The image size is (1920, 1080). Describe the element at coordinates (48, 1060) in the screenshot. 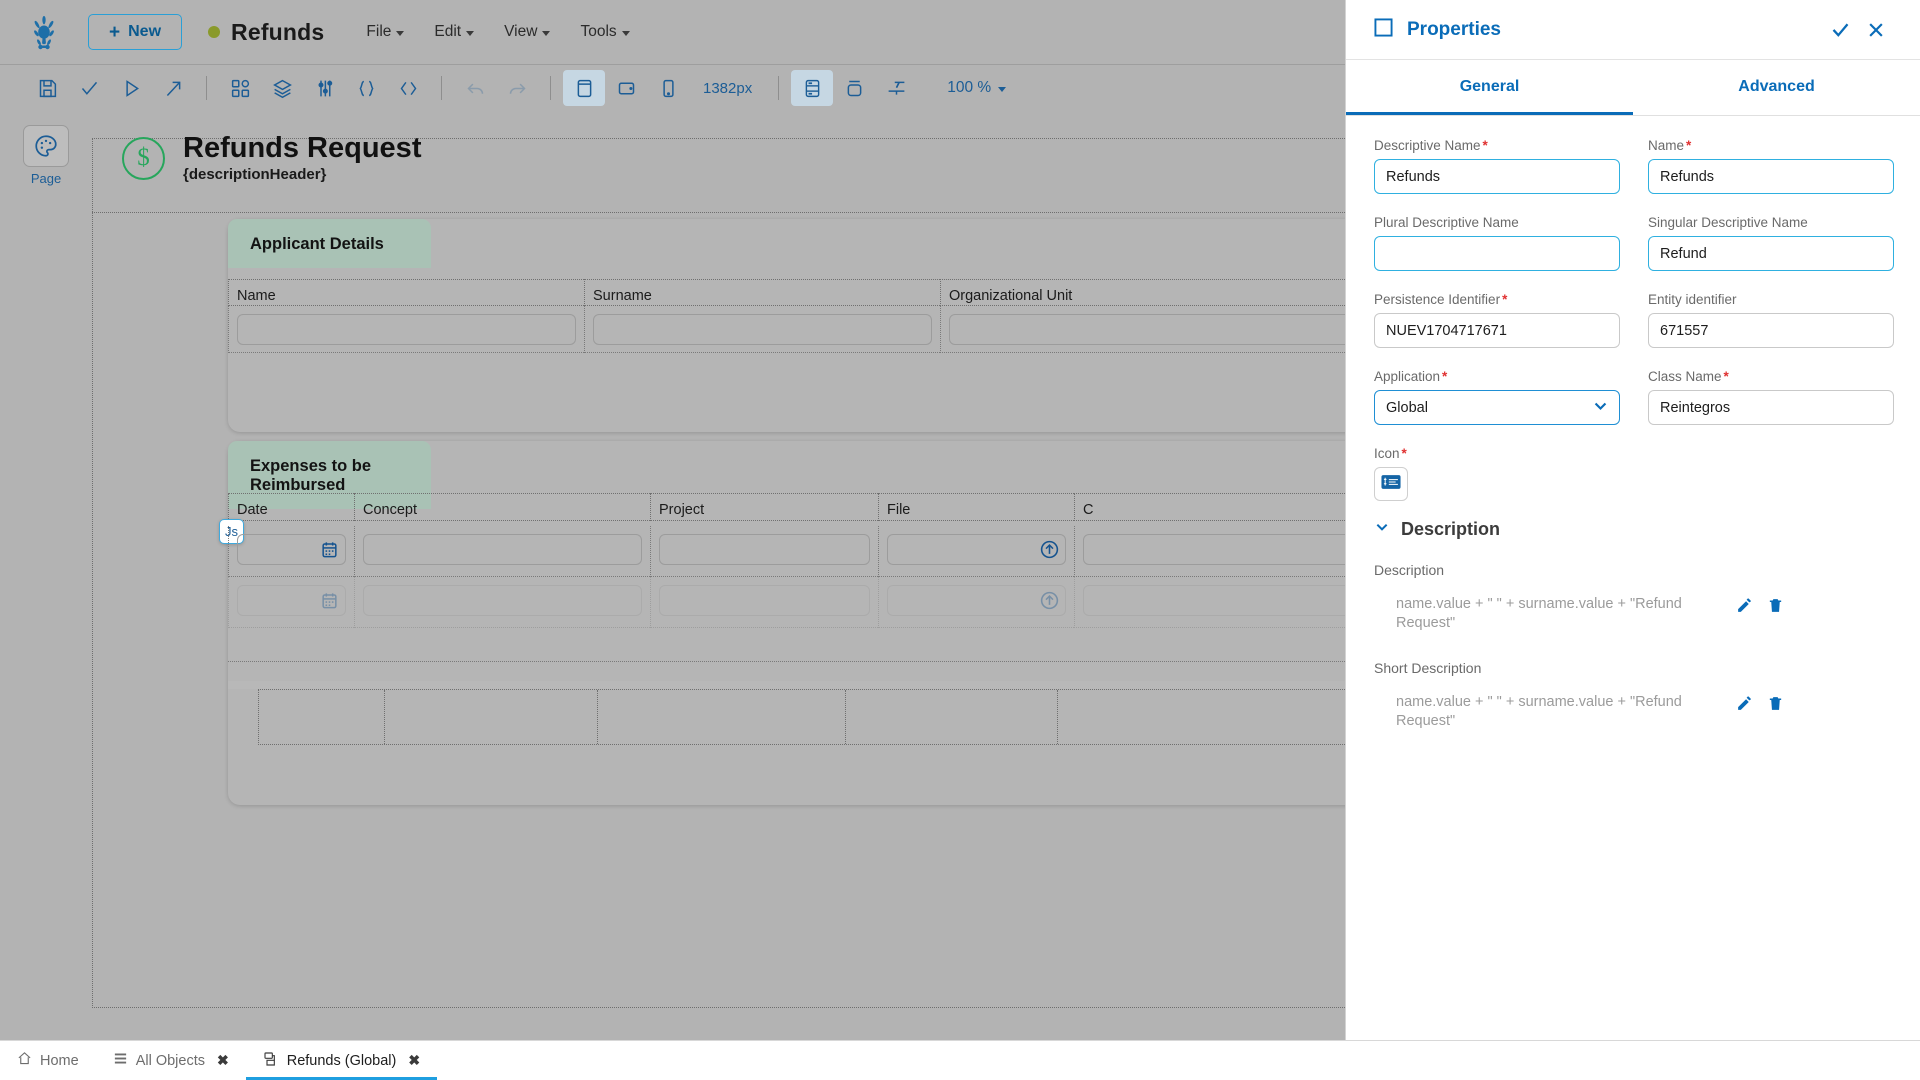

I see `bottom-tab-home: Home` at that location.